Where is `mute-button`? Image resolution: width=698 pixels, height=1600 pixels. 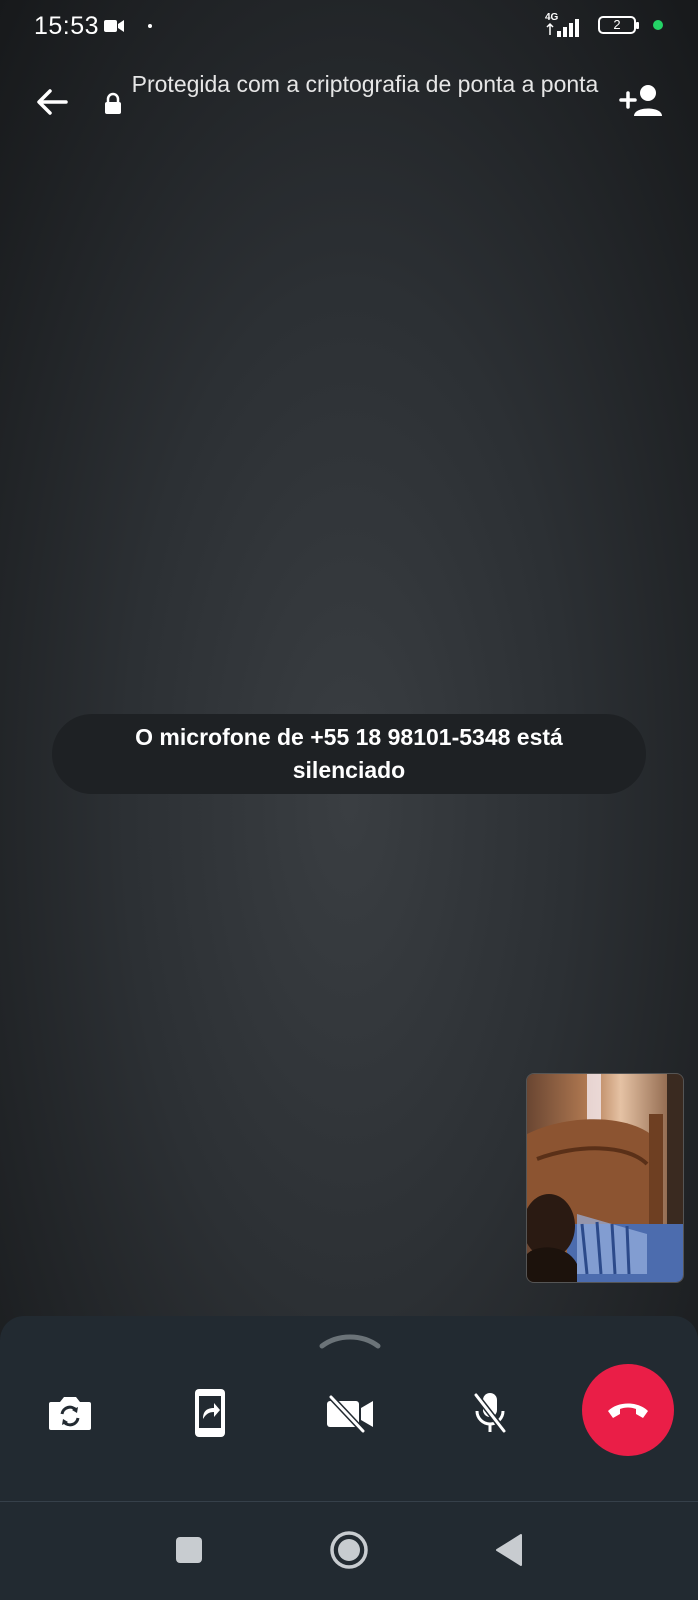 mute-button is located at coordinates (490, 1413).